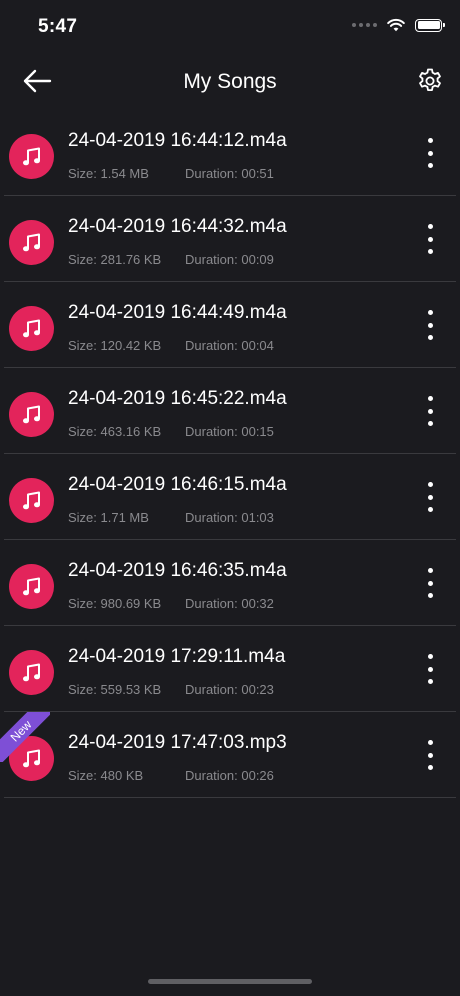 This screenshot has width=460, height=996. What do you see at coordinates (177, 140) in the screenshot?
I see `song-title: 24-04-2019 16:44:12.m4a` at bounding box center [177, 140].